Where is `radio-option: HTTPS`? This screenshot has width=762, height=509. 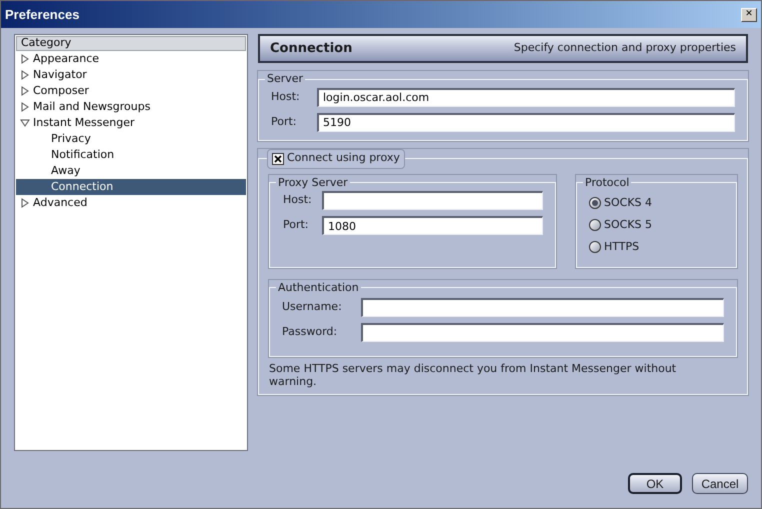
radio-option: HTTPS is located at coordinates (656, 247).